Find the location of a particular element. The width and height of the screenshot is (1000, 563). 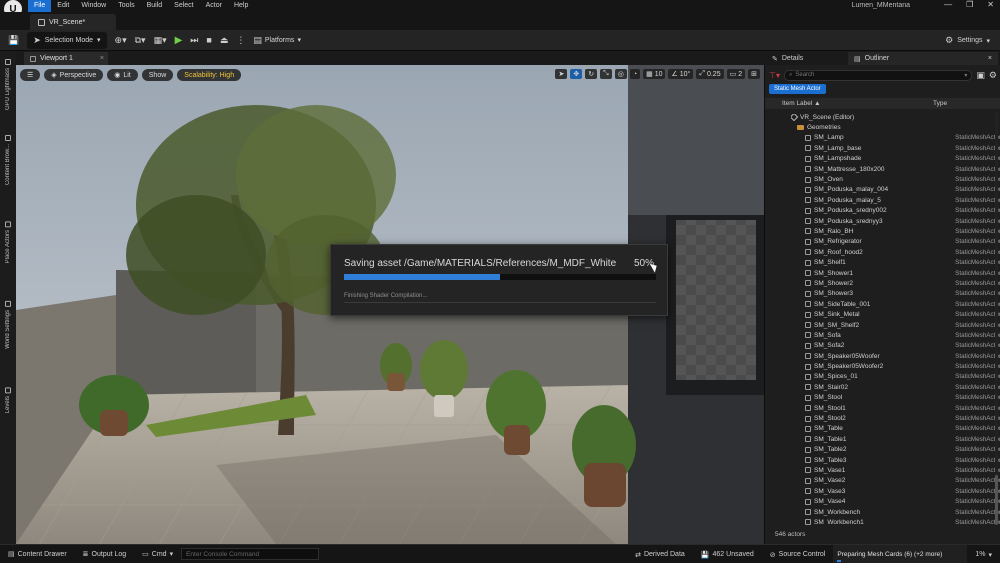

console-command-input: Enter Console Command is located at coordinates (250, 554).